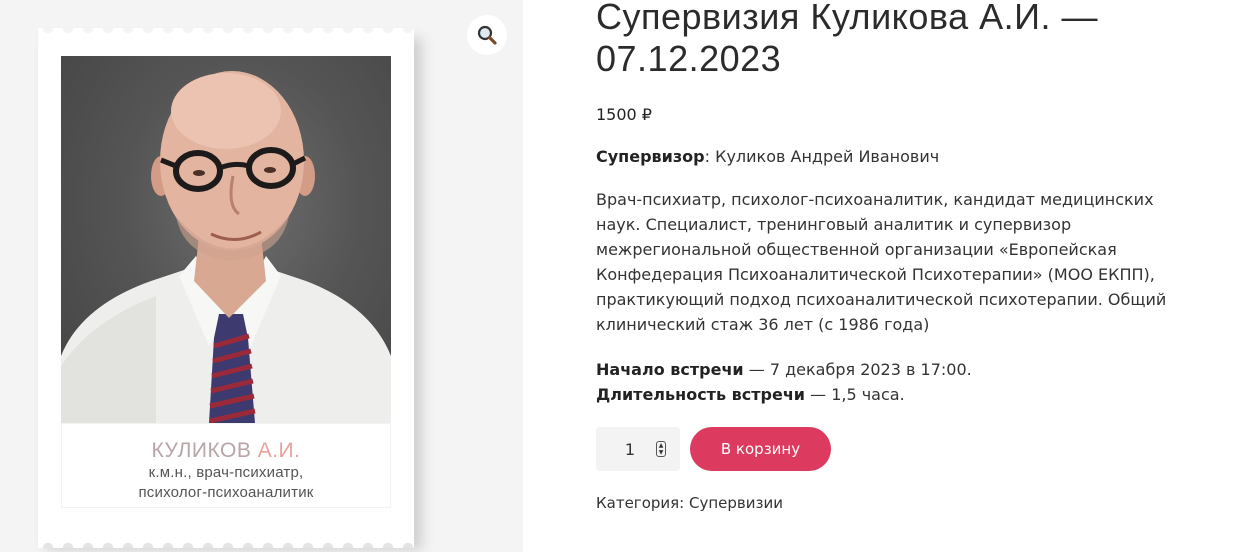  I want to click on quantity-stepper: 1 ▲ ▼, so click(638, 449).